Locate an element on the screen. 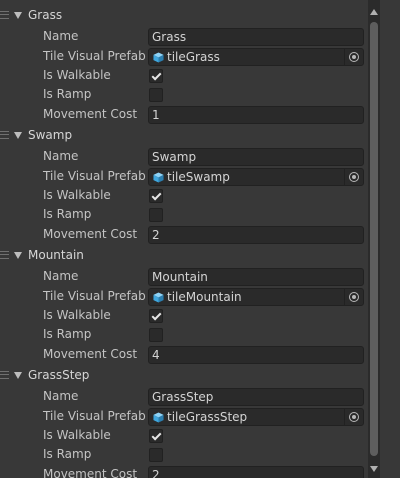  cost-row: Movement Cost is located at coordinates (184, 471).